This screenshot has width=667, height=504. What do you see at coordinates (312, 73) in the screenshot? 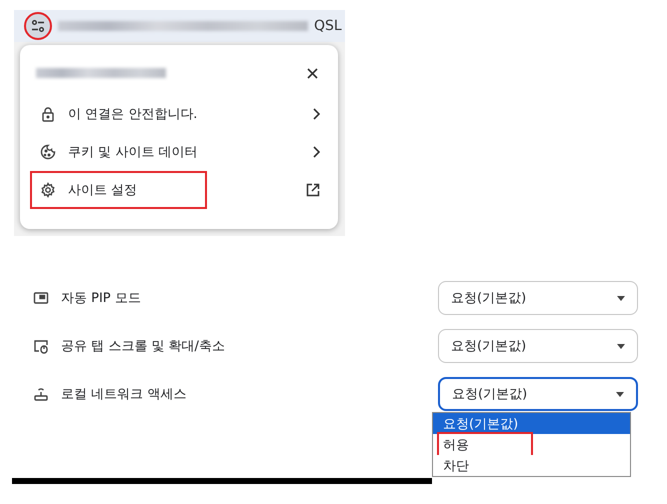
I see `close-icon` at bounding box center [312, 73].